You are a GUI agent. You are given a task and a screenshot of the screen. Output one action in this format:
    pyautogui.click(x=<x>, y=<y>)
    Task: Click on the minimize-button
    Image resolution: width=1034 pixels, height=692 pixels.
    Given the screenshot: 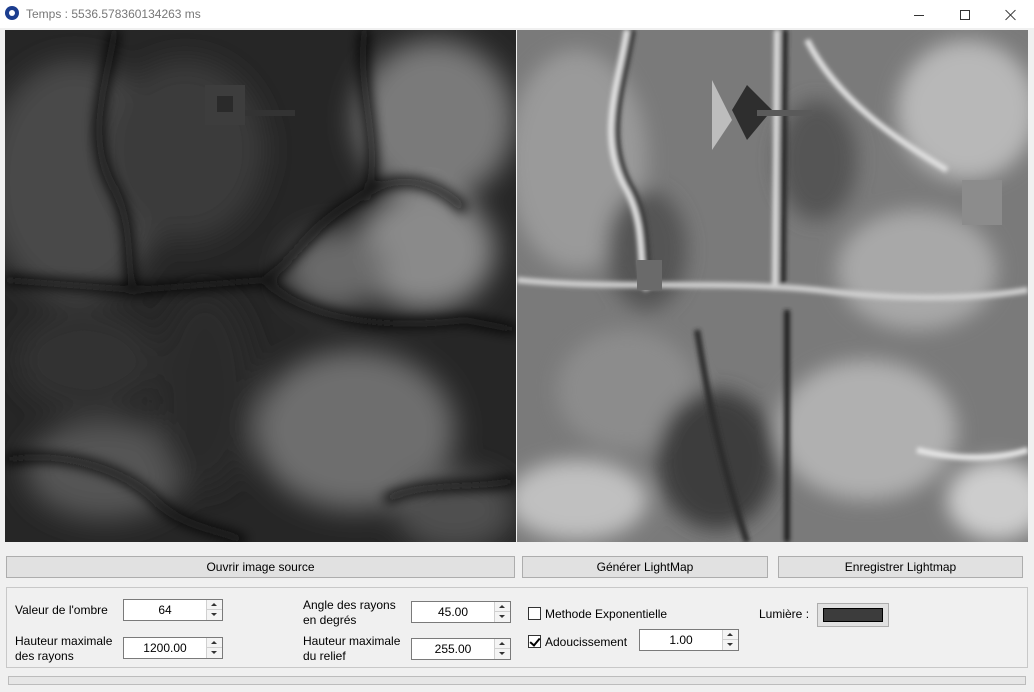 What is the action you would take?
    pyautogui.click(x=919, y=14)
    